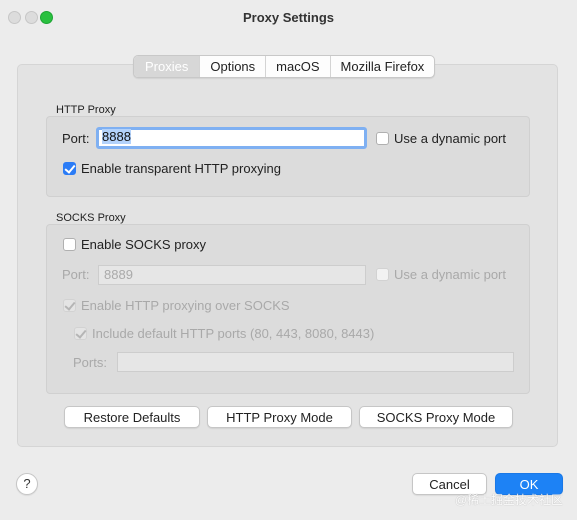  What do you see at coordinates (181, 168) in the screenshot?
I see `transparent-proxy-label: Enable transparent HTTP proxying` at bounding box center [181, 168].